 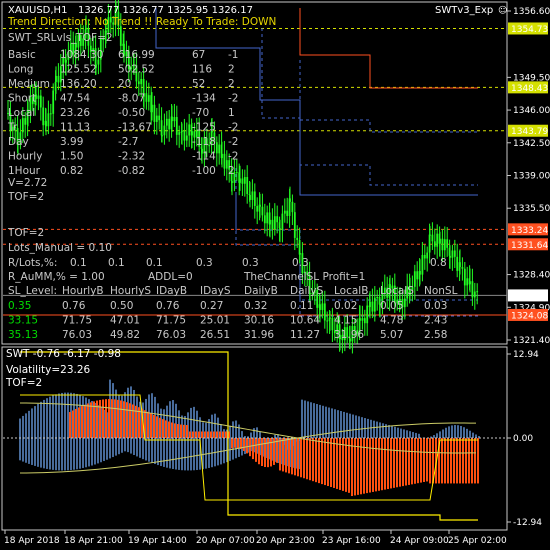 What do you see at coordinates (305, 335) in the screenshot?
I see `sl-cell: 11.27` at bounding box center [305, 335].